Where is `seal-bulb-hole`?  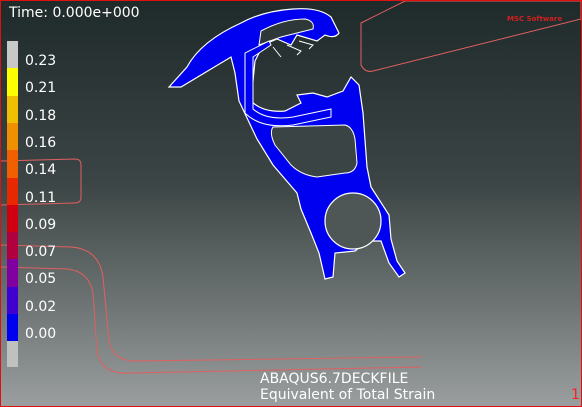 seal-bulb-hole is located at coordinates (353, 221).